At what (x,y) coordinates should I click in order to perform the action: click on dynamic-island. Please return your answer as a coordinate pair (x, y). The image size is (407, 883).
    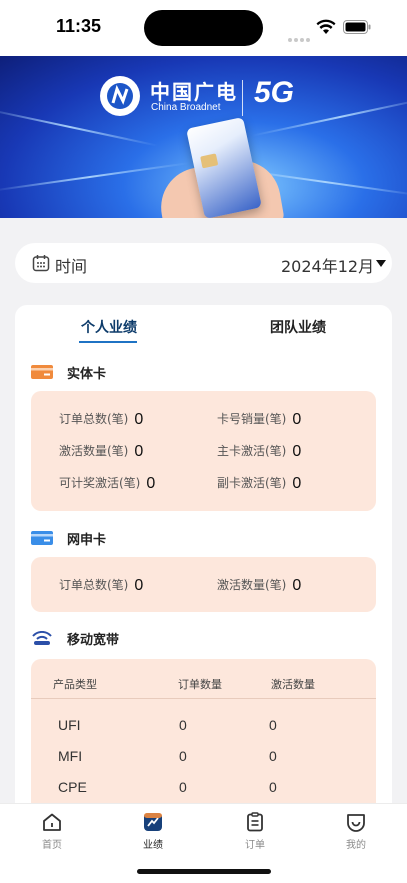
    Looking at the image, I should click on (203, 28).